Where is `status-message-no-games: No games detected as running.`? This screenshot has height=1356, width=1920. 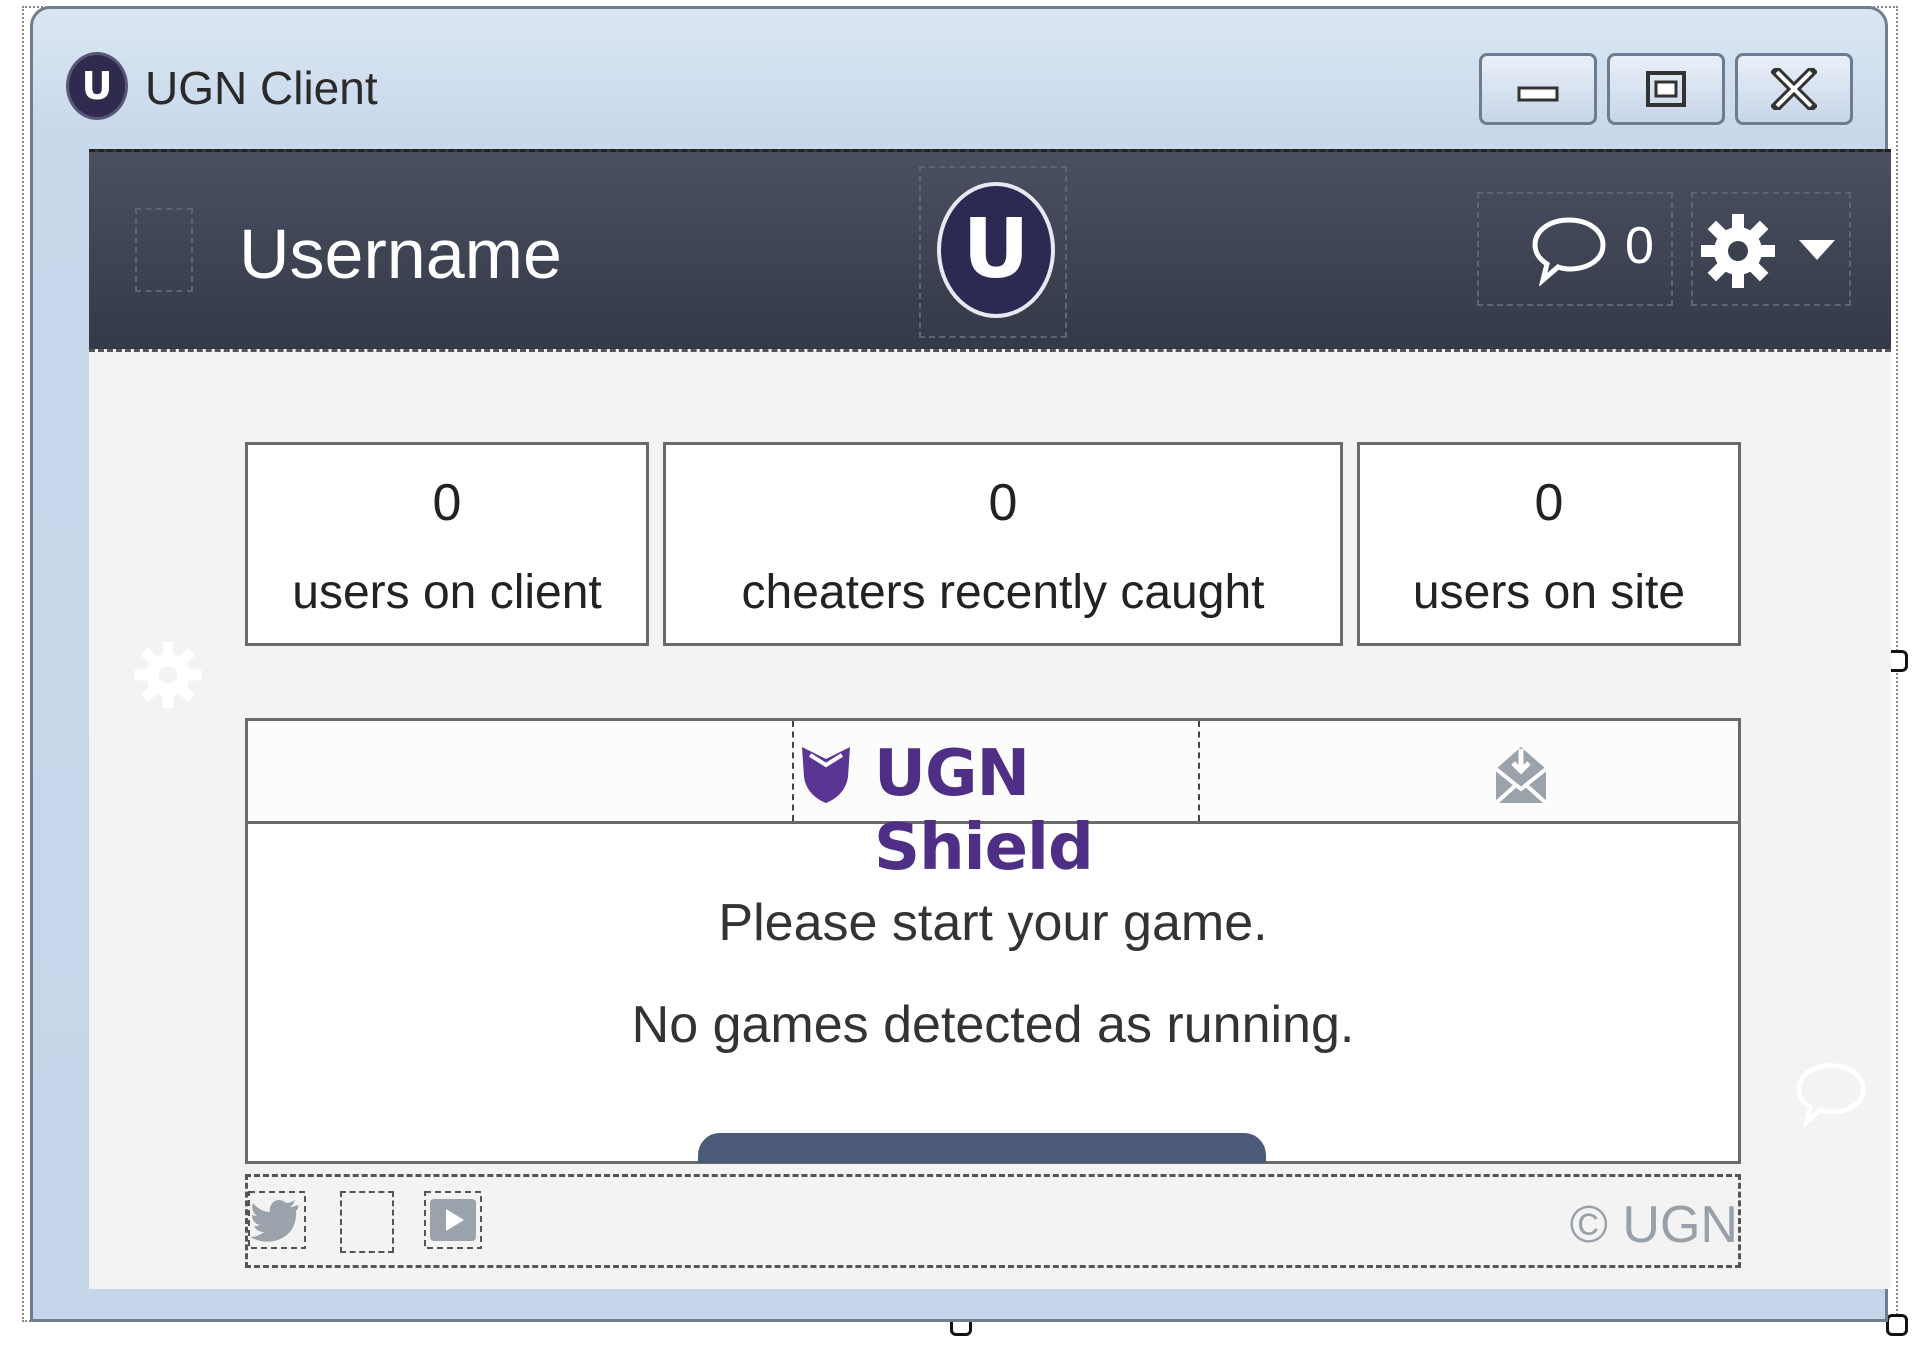 status-message-no-games: No games detected as running. is located at coordinates (993, 1025).